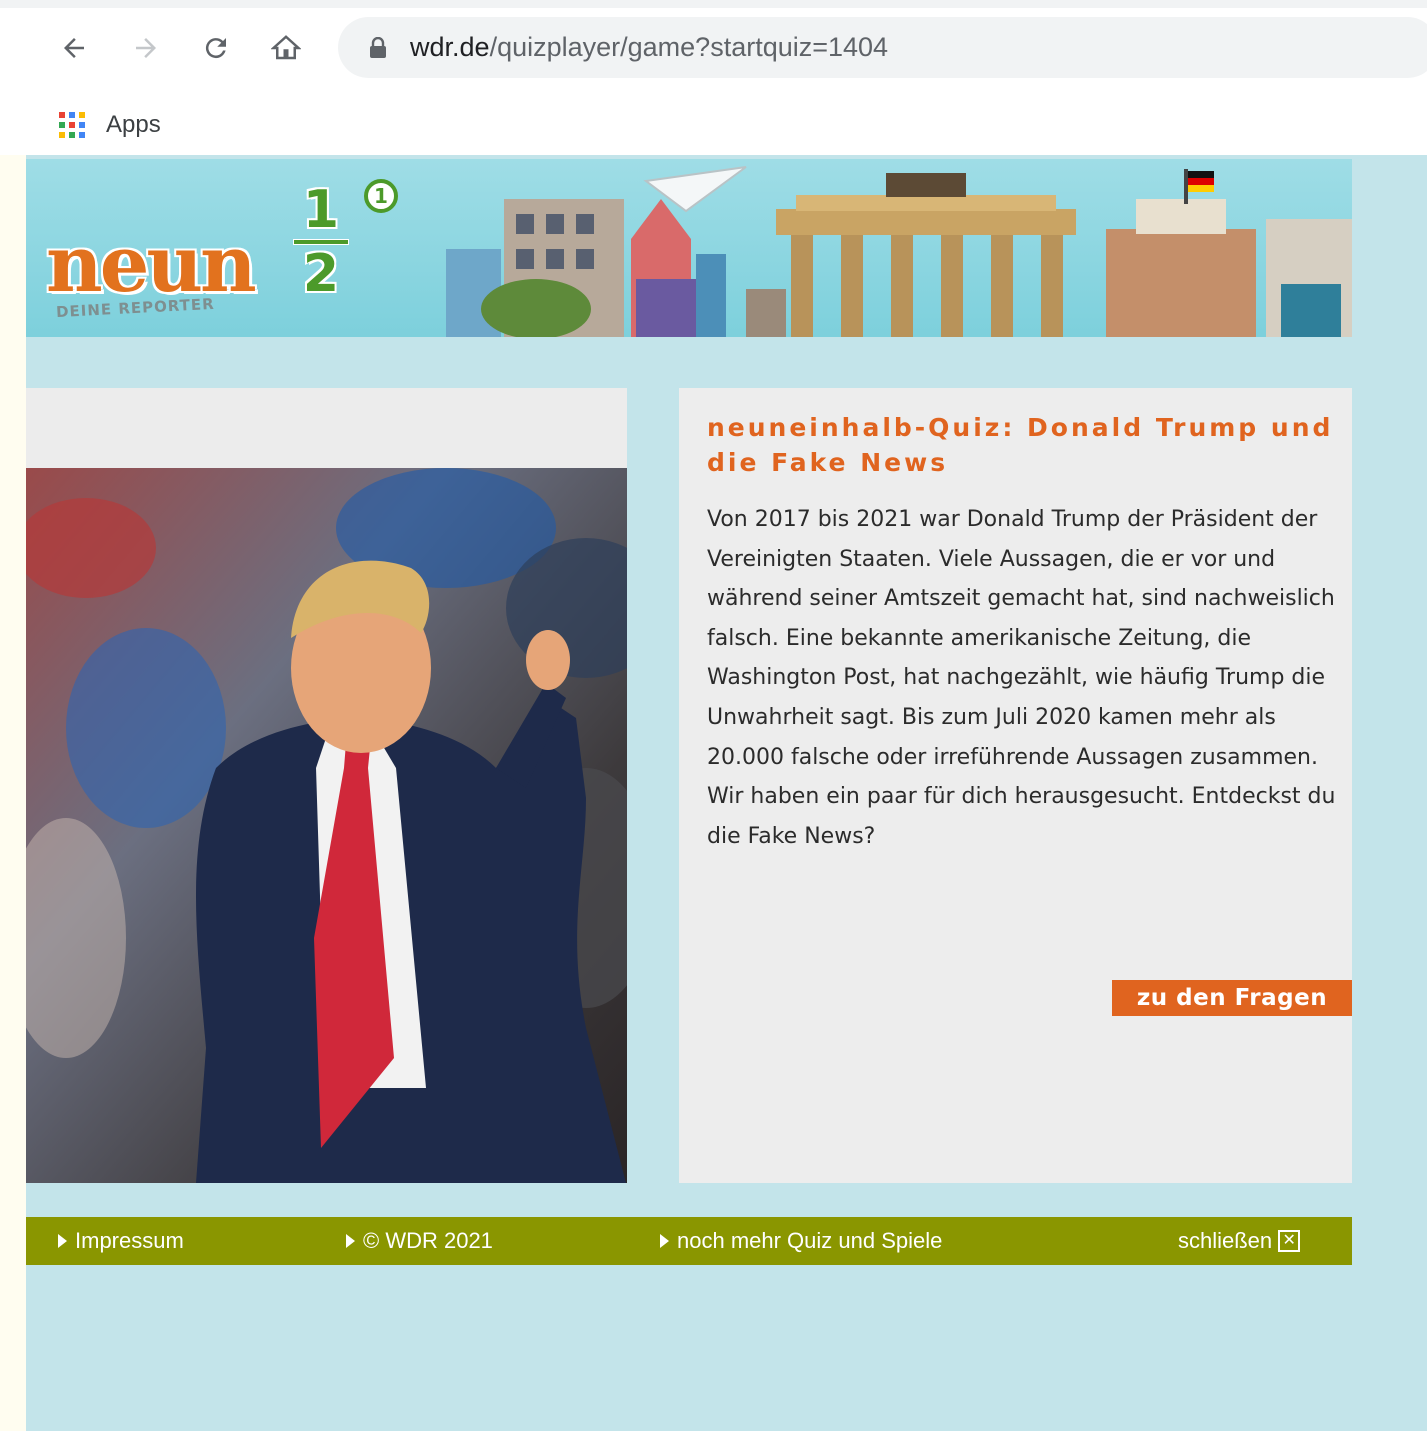 This screenshot has width=1427, height=1431. What do you see at coordinates (1225, 1240) in the screenshot?
I see `close-label: schließen` at bounding box center [1225, 1240].